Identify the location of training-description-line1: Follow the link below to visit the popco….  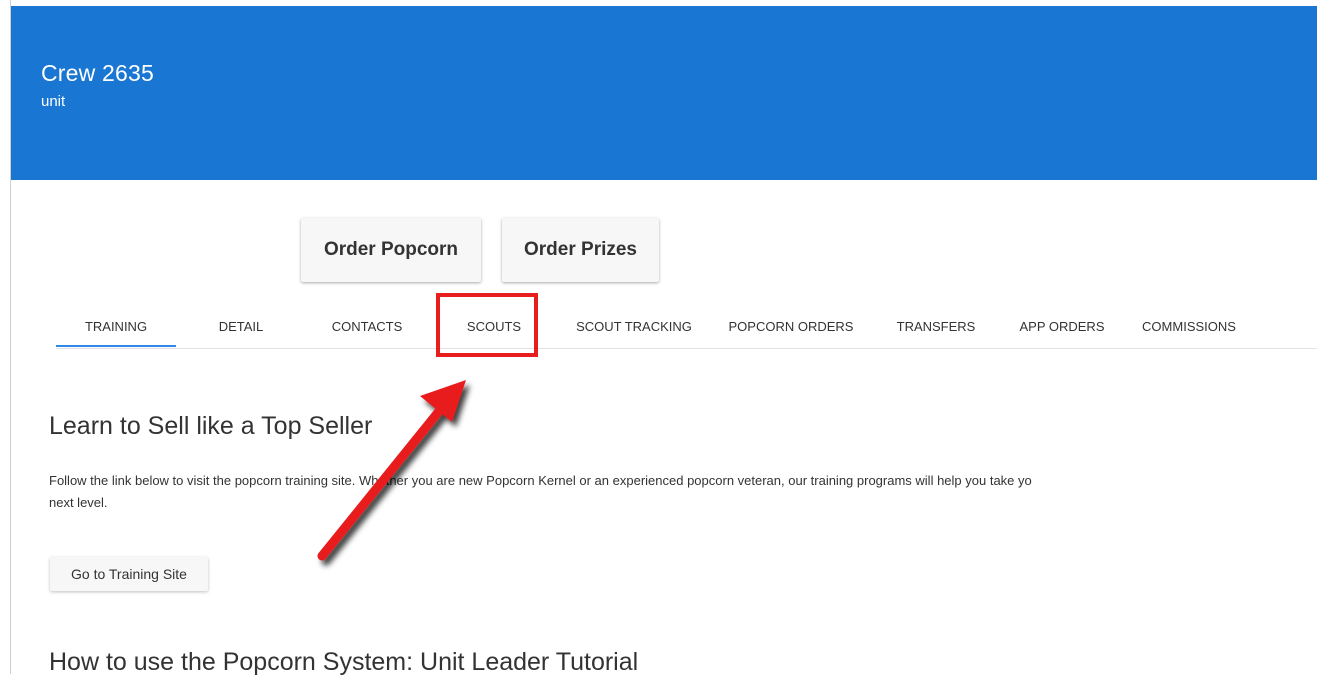
(540, 480).